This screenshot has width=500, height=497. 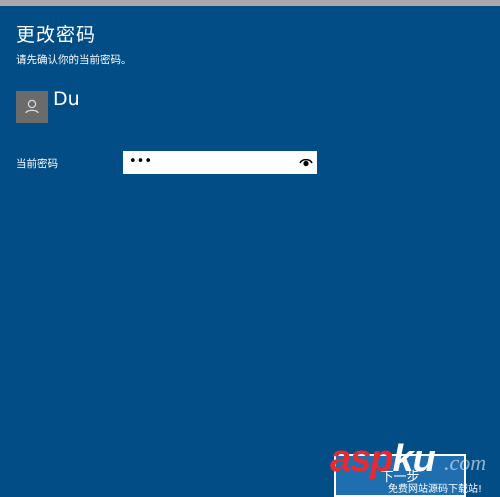 I want to click on current-password-value: •••, so click(x=141, y=161).